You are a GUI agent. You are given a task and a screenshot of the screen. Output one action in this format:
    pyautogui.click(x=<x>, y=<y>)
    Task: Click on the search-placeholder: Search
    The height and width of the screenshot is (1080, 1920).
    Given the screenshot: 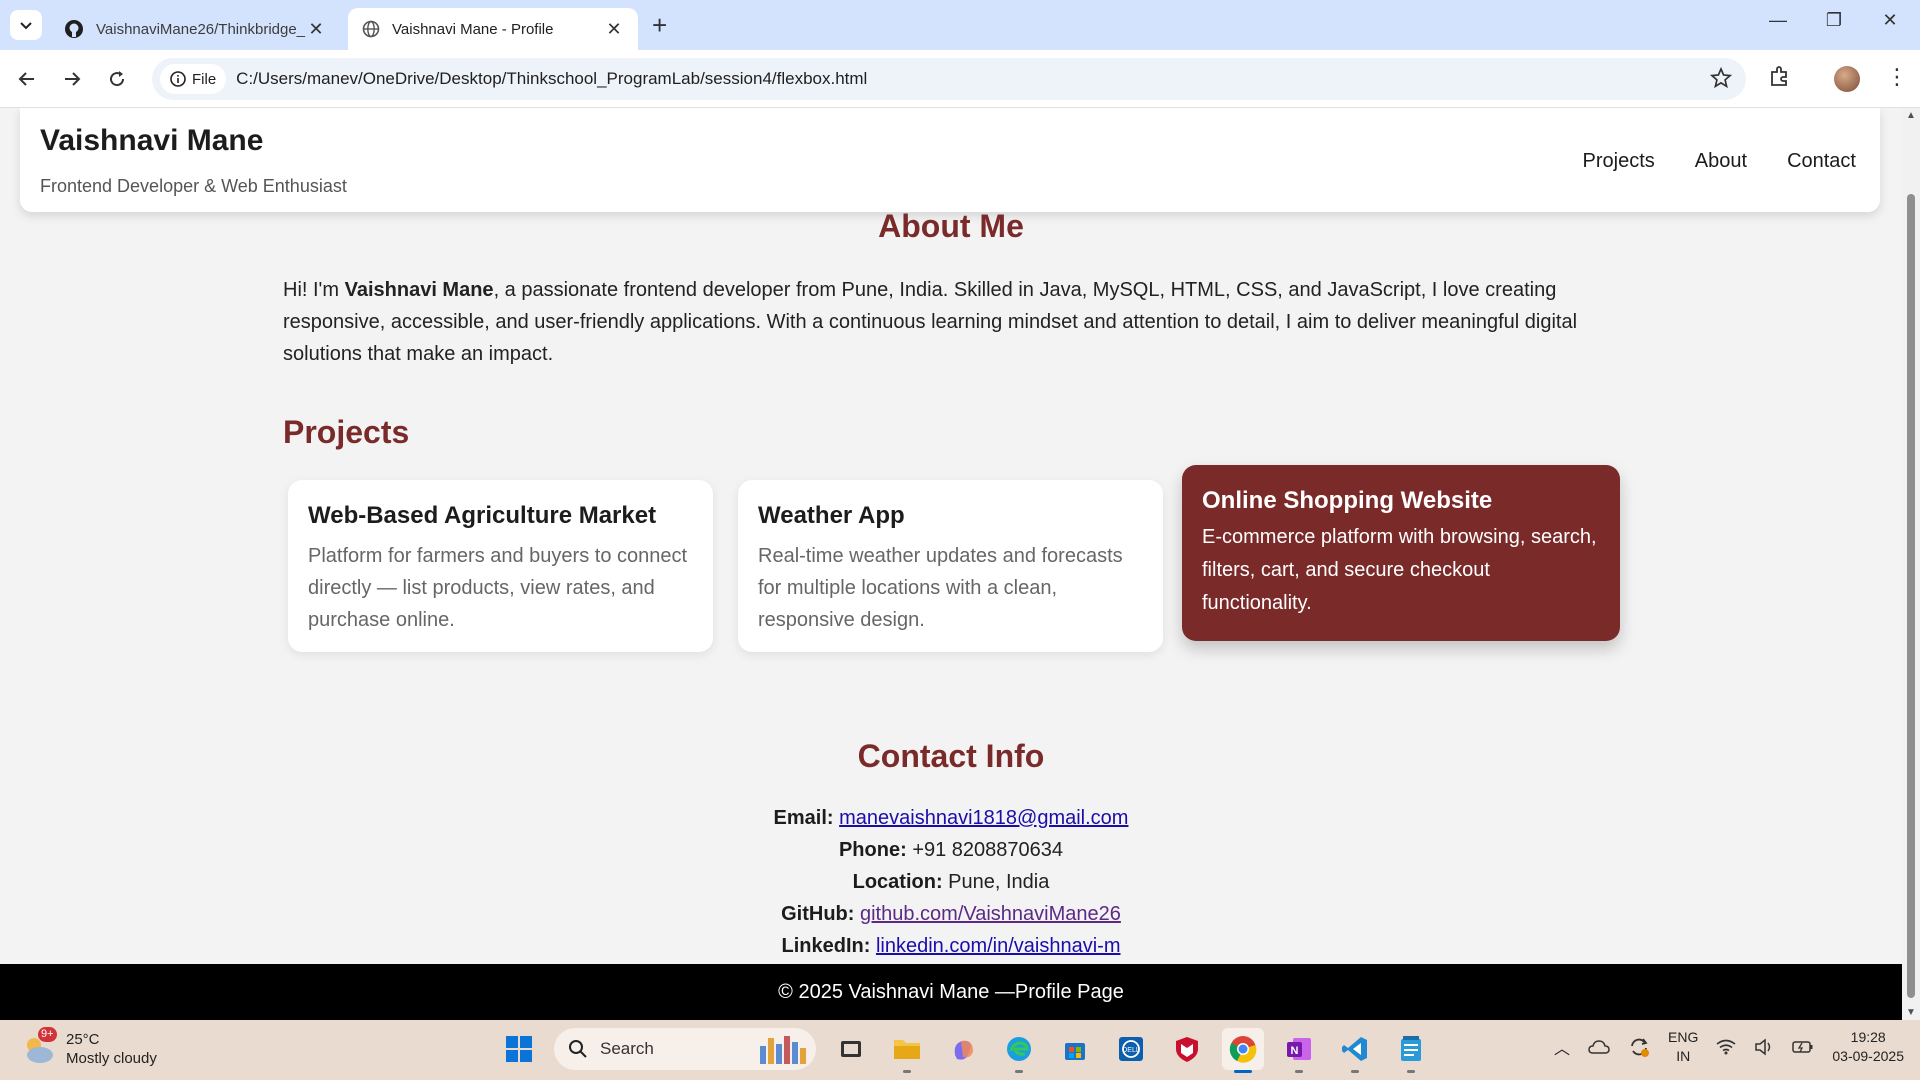 What is the action you would take?
    pyautogui.click(x=627, y=1048)
    